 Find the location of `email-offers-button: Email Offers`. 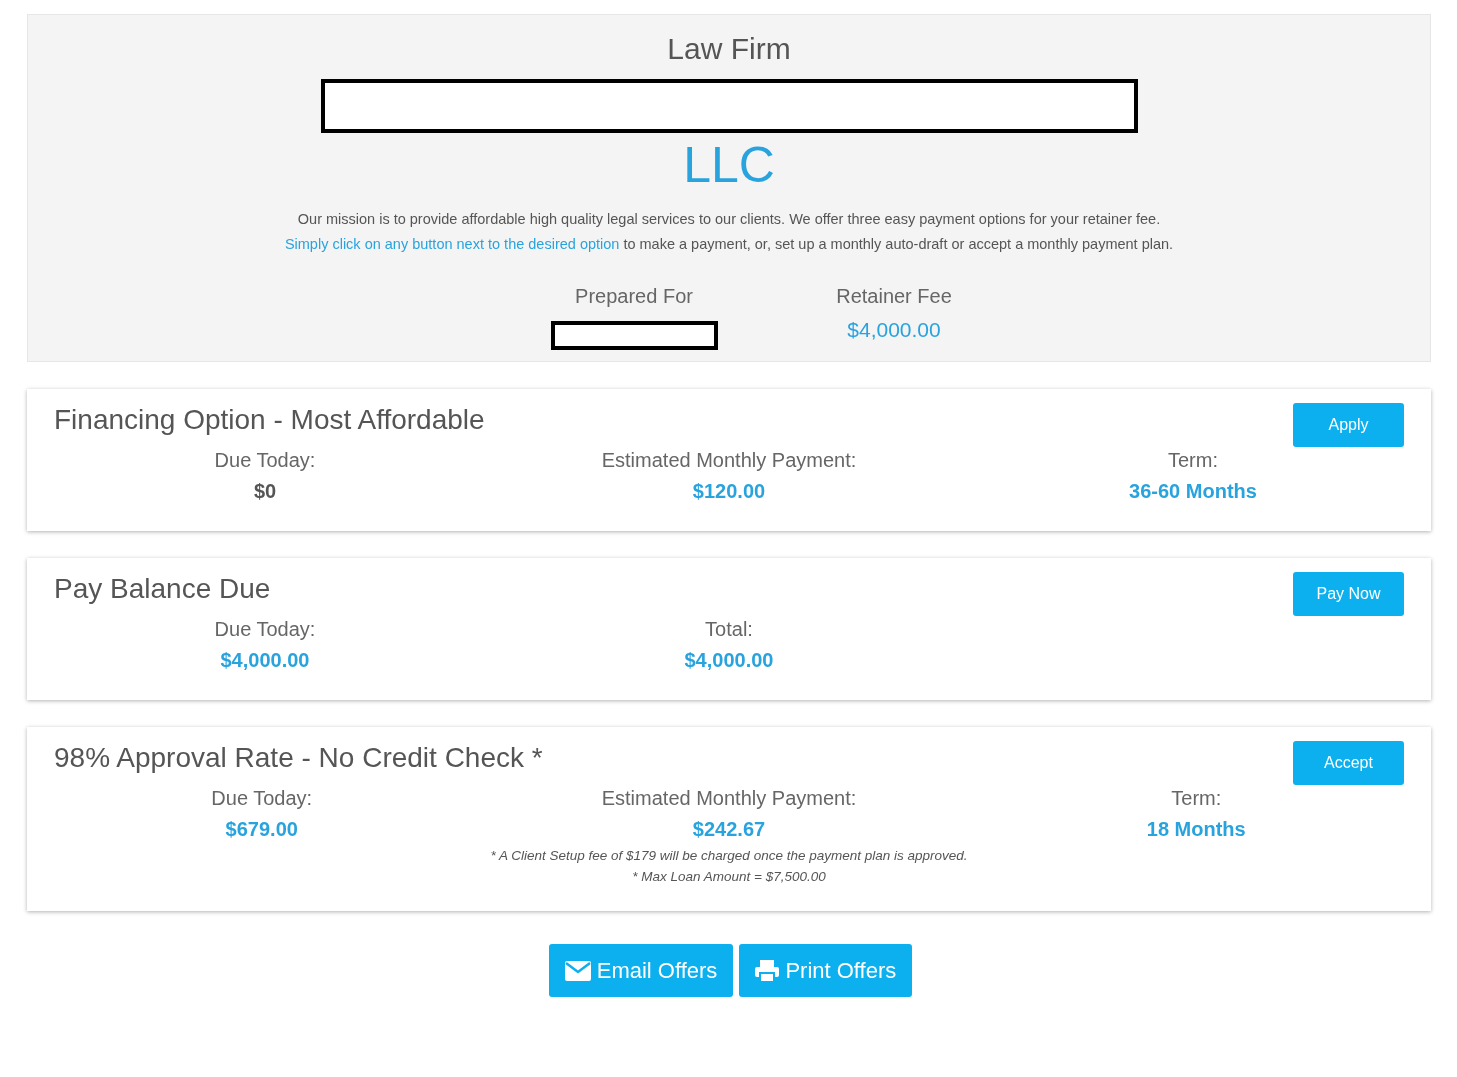

email-offers-button: Email Offers is located at coordinates (641, 970).